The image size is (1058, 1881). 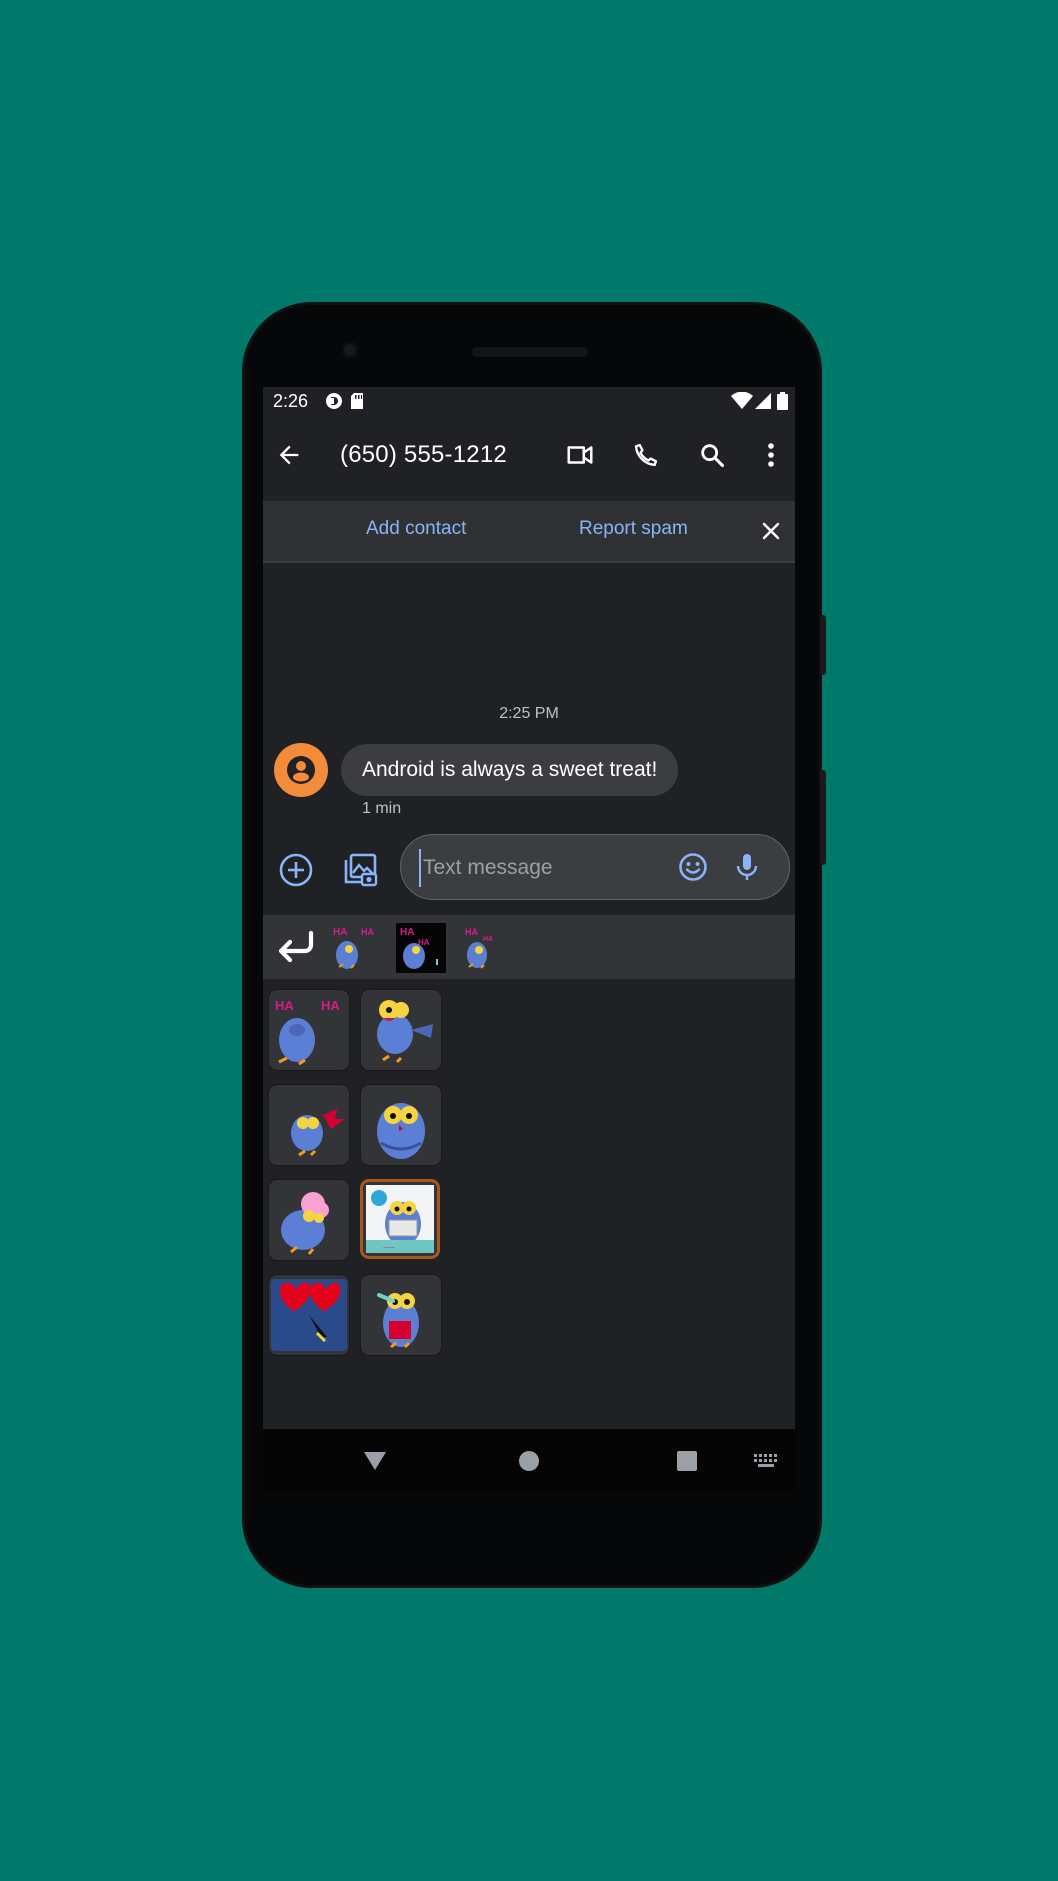 What do you see at coordinates (646, 455) in the screenshot?
I see `phone-icon` at bounding box center [646, 455].